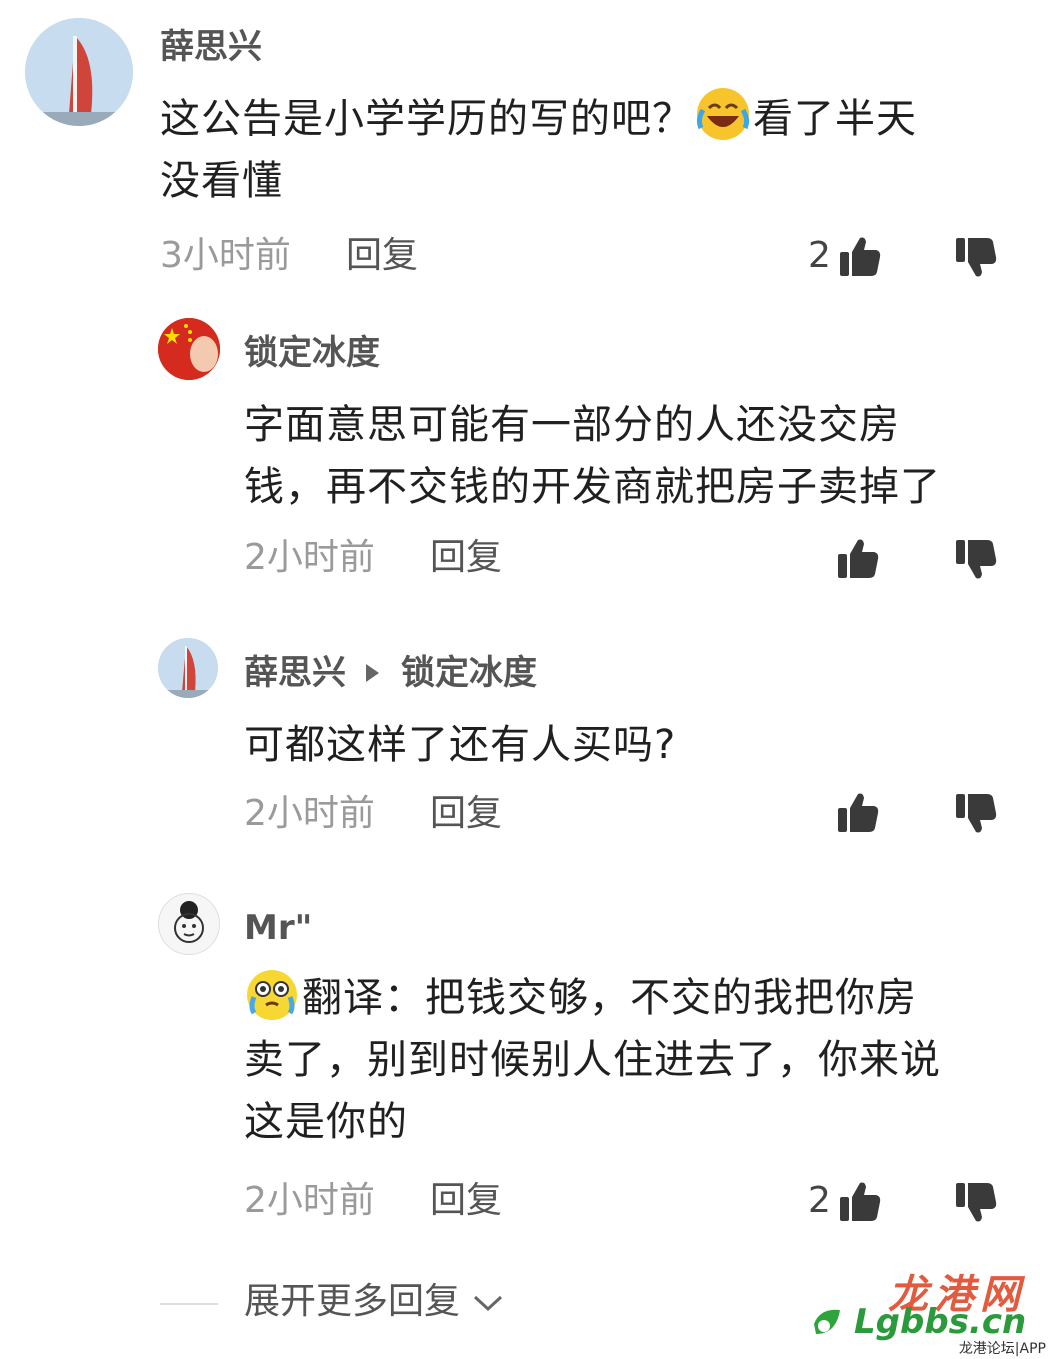  I want to click on reply-to-username: 锁定冰度, so click(469, 673).